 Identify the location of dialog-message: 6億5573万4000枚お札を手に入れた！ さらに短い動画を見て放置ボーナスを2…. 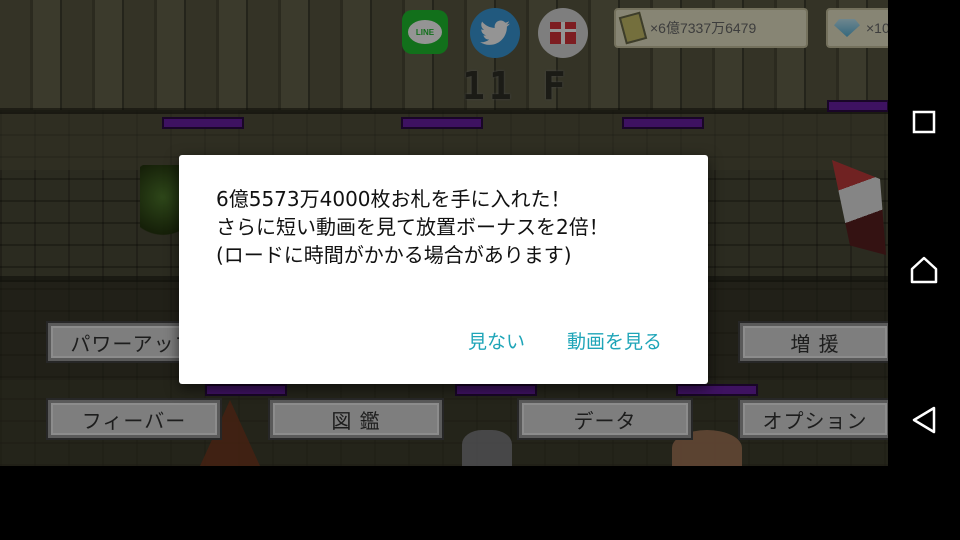
(412, 227).